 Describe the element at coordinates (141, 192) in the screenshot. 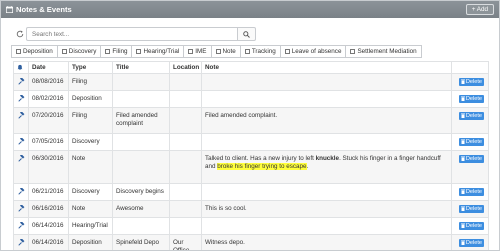

I see `row-title: Discovery begins` at that location.